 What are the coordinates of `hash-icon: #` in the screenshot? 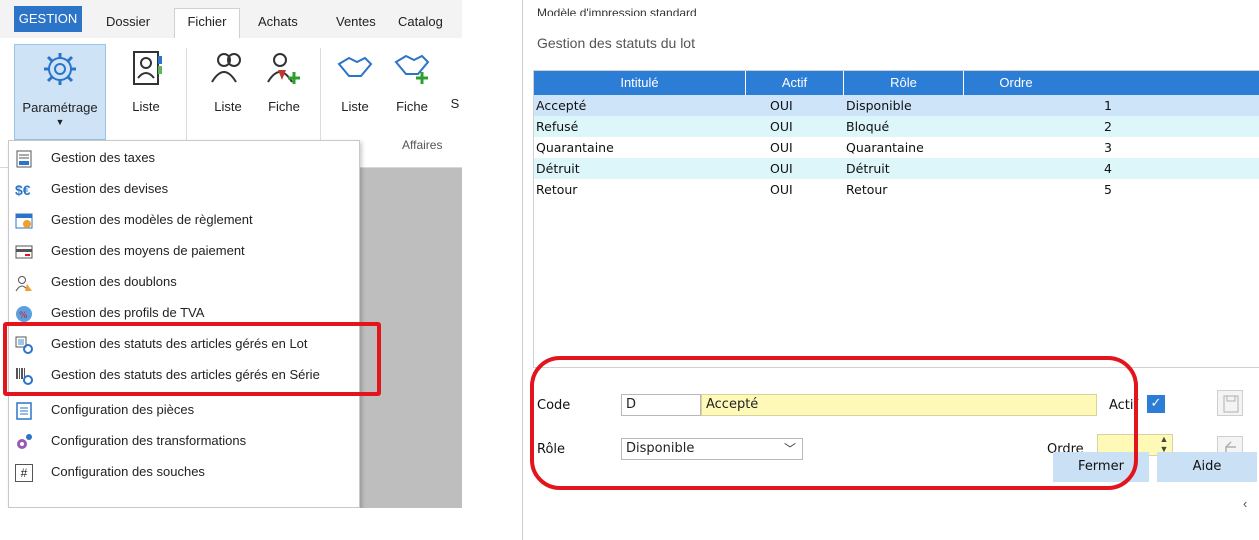 It's located at (24, 473).